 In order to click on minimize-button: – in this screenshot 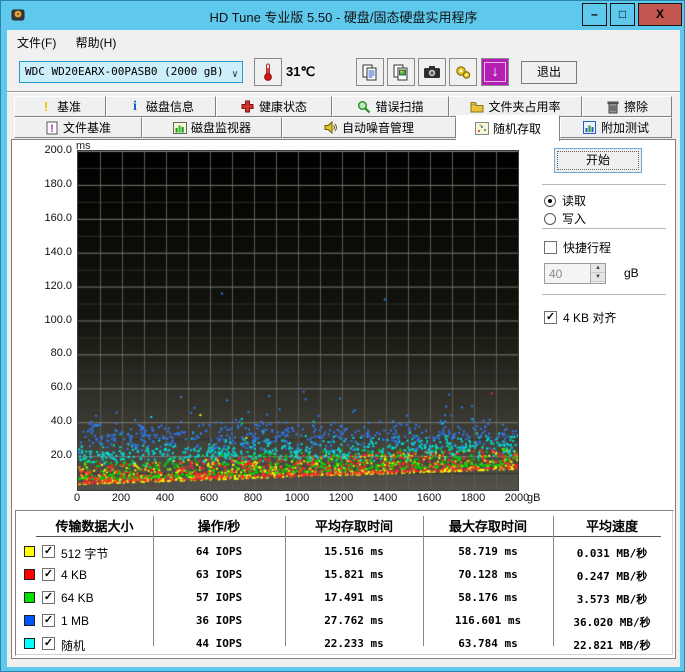, I will do `click(594, 14)`.